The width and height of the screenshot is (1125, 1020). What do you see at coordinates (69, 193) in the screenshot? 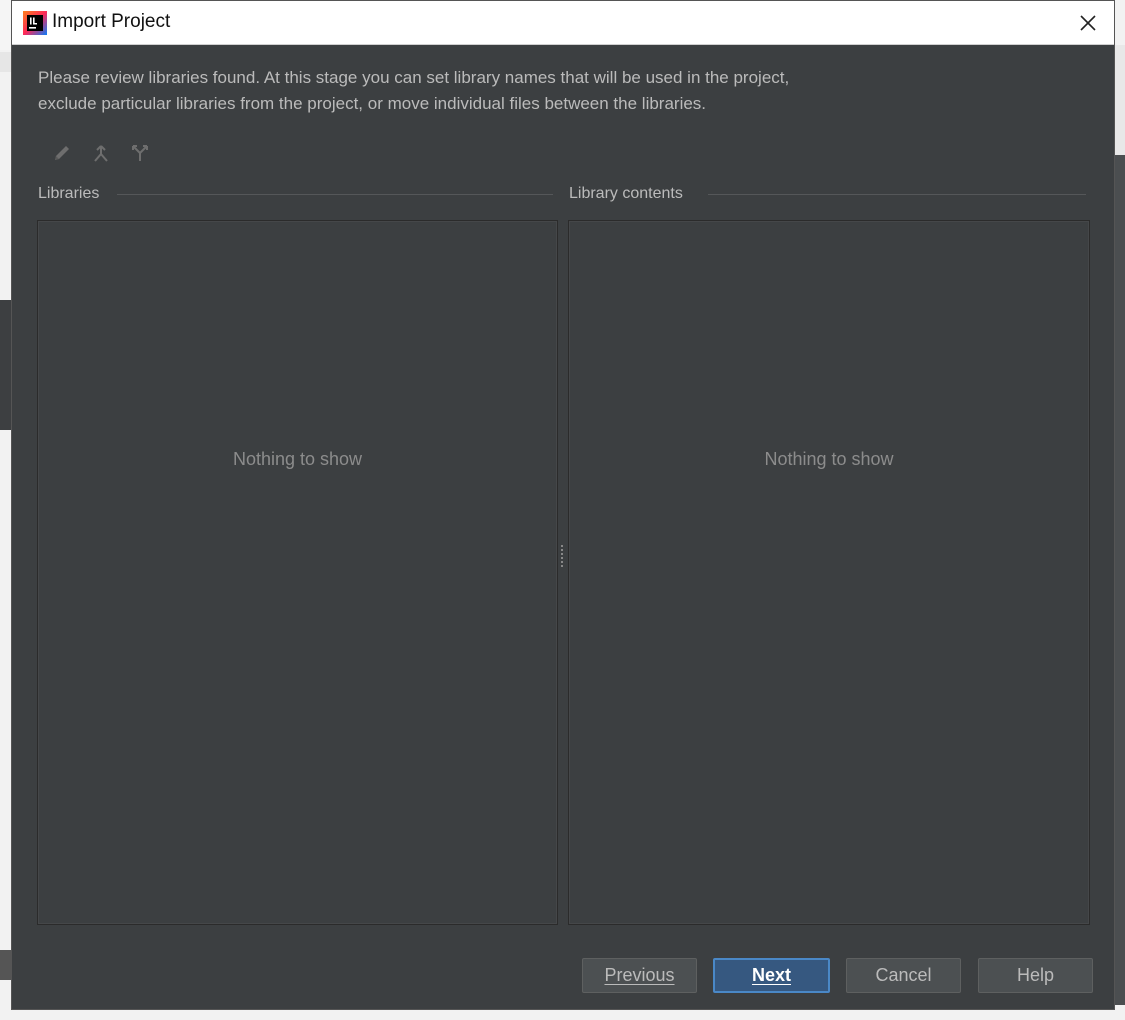
I see `libraries-label: Libraries` at bounding box center [69, 193].